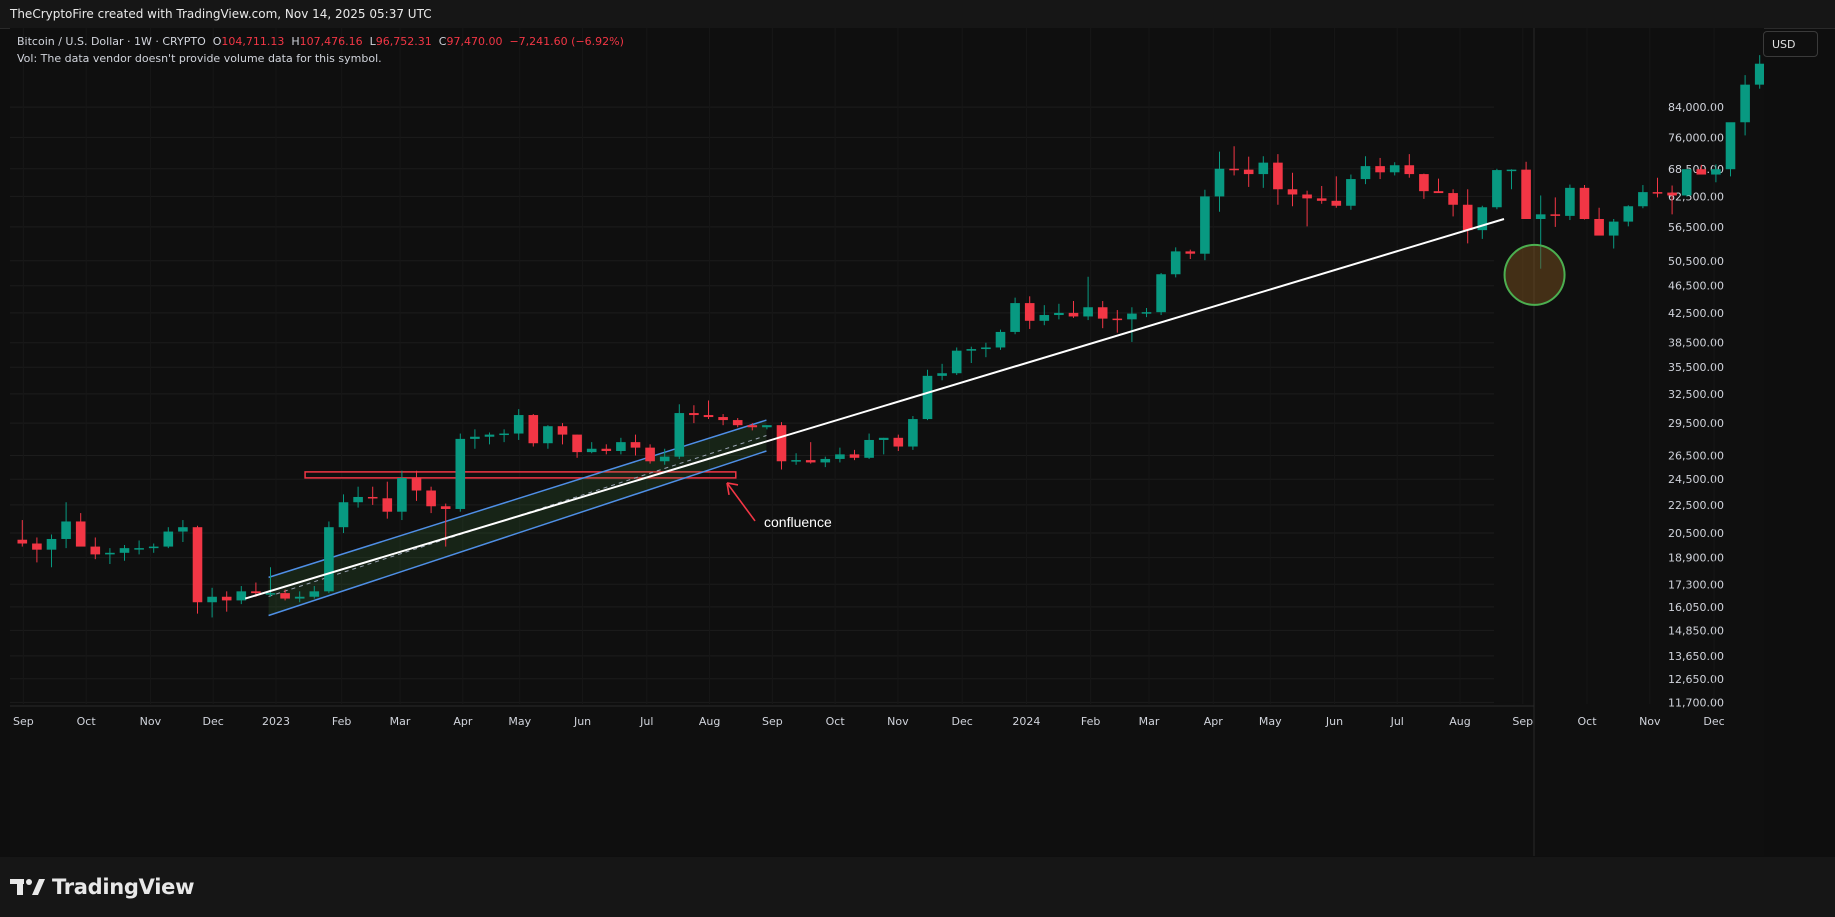 This screenshot has width=1835, height=917. What do you see at coordinates (27, 887) in the screenshot?
I see `tradingview-logo-icon` at bounding box center [27, 887].